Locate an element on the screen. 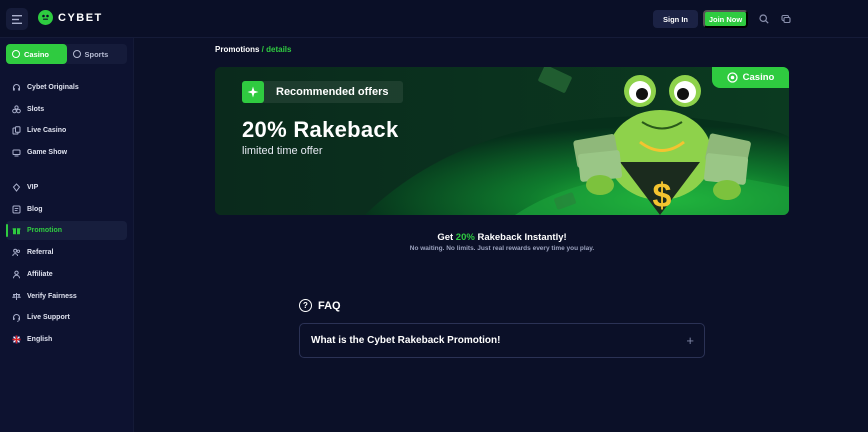  sidebar-item-live-support: Live Support is located at coordinates (66, 317).